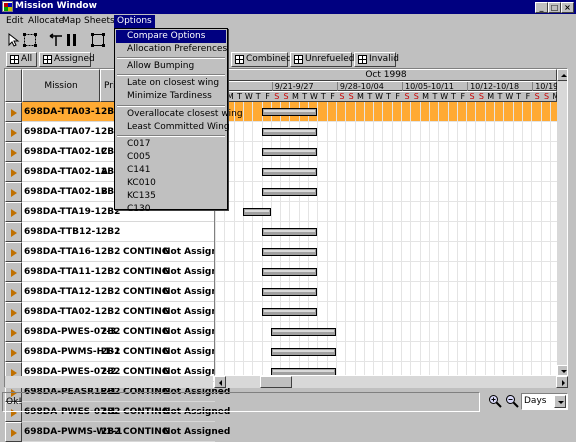  What do you see at coordinates (117, 332) in the screenshot?
I see `table-row: 698DA-PWES-07-3 2B2 CONTING Not Assigned` at bounding box center [117, 332].